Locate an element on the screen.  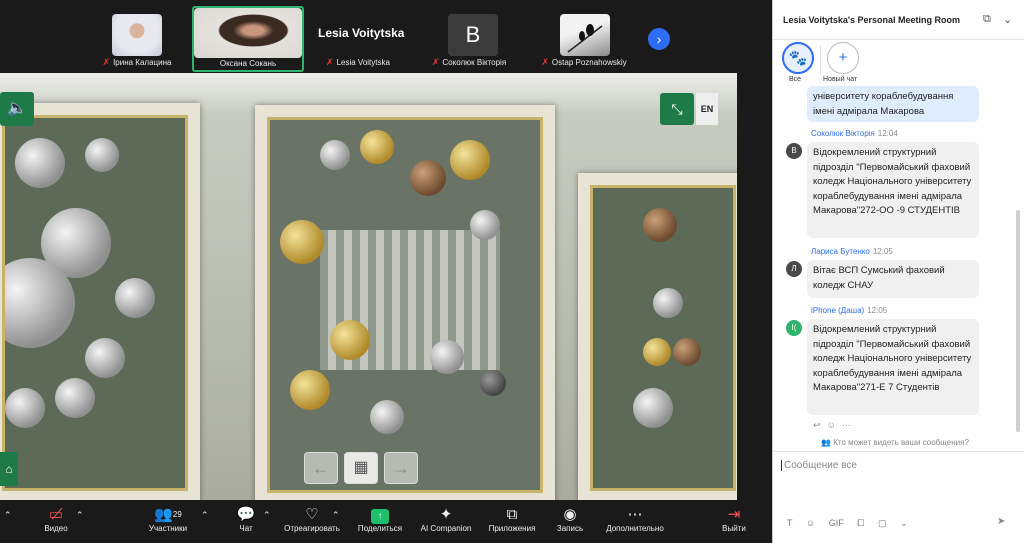
react-options-caret: ⌃ is located at coordinates (336, 515).